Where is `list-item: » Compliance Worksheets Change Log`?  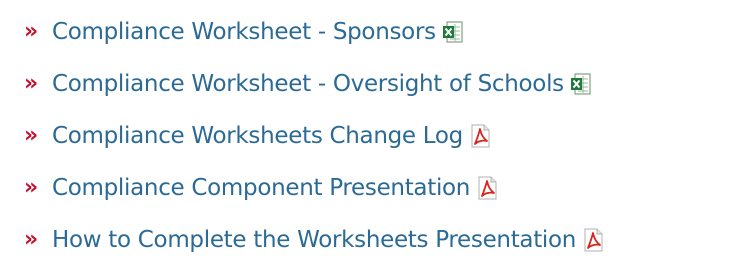 list-item: » Compliance Worksheets Change Log is located at coordinates (314, 136).